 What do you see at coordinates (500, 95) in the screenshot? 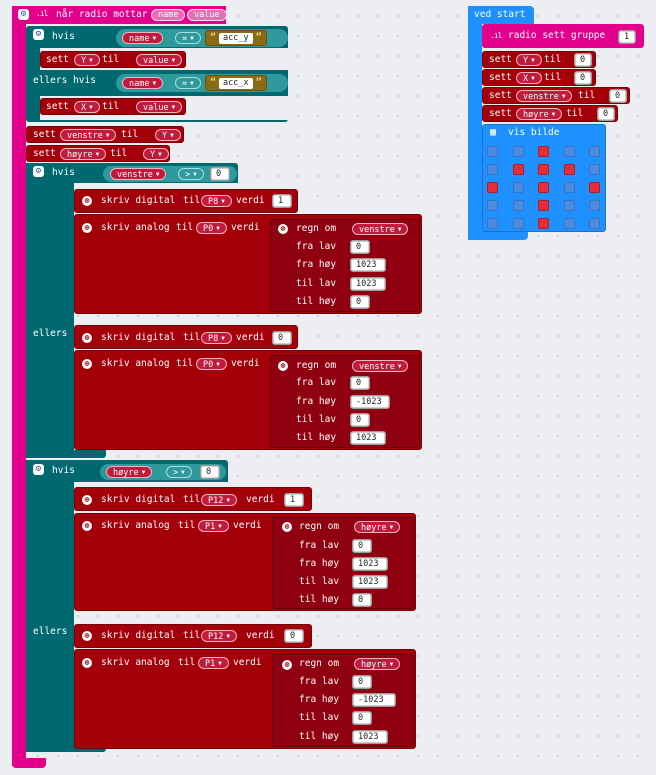
I see `set-keyword: sett` at bounding box center [500, 95].